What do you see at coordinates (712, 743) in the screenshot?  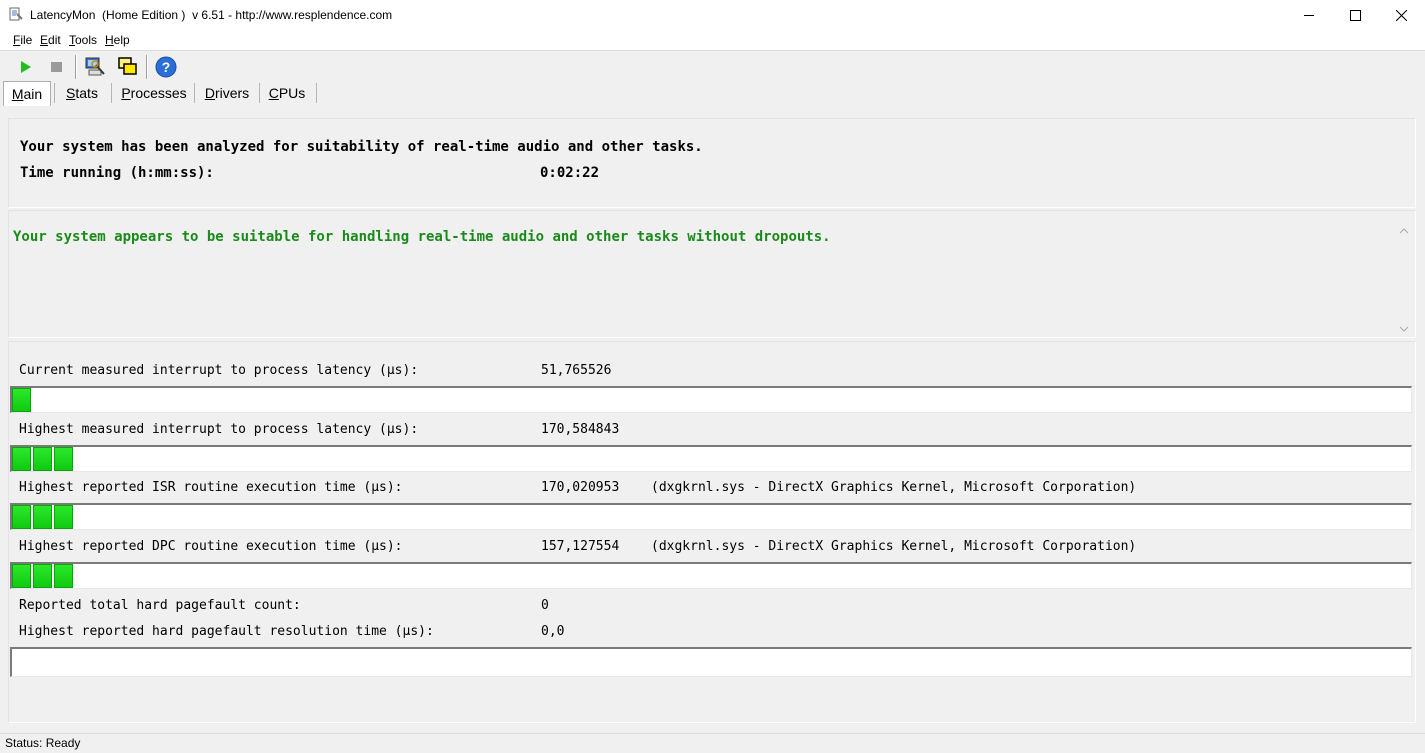 I see `status-bar: Status: Ready` at bounding box center [712, 743].